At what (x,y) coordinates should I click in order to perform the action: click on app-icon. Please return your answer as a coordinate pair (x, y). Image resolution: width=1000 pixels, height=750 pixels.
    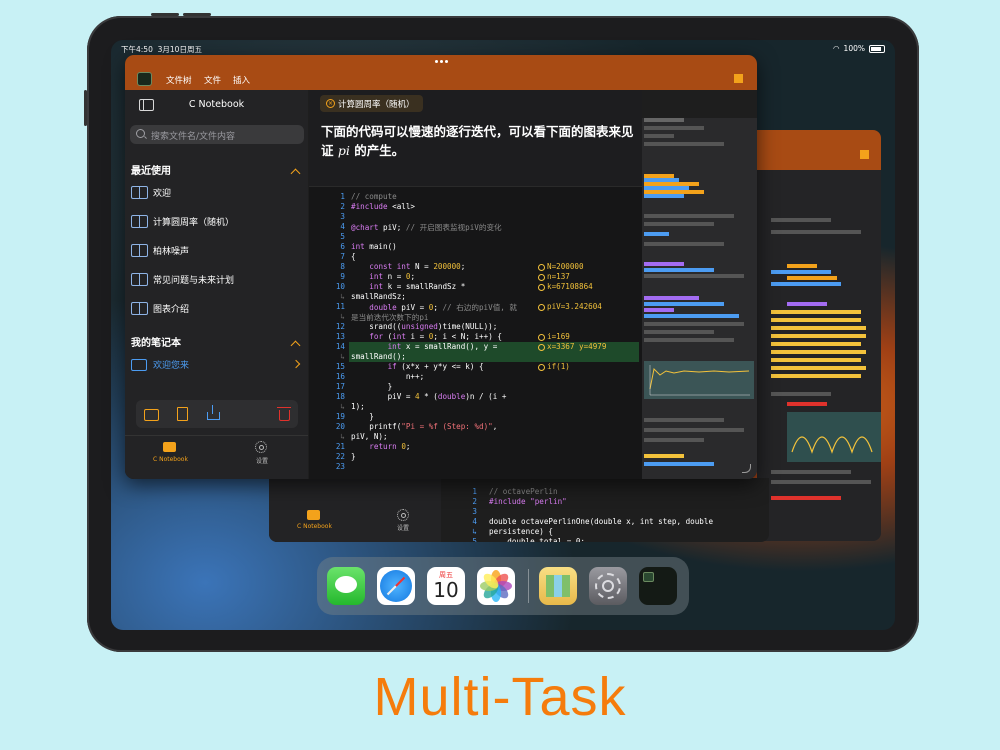
    Looking at the image, I should click on (144, 79).